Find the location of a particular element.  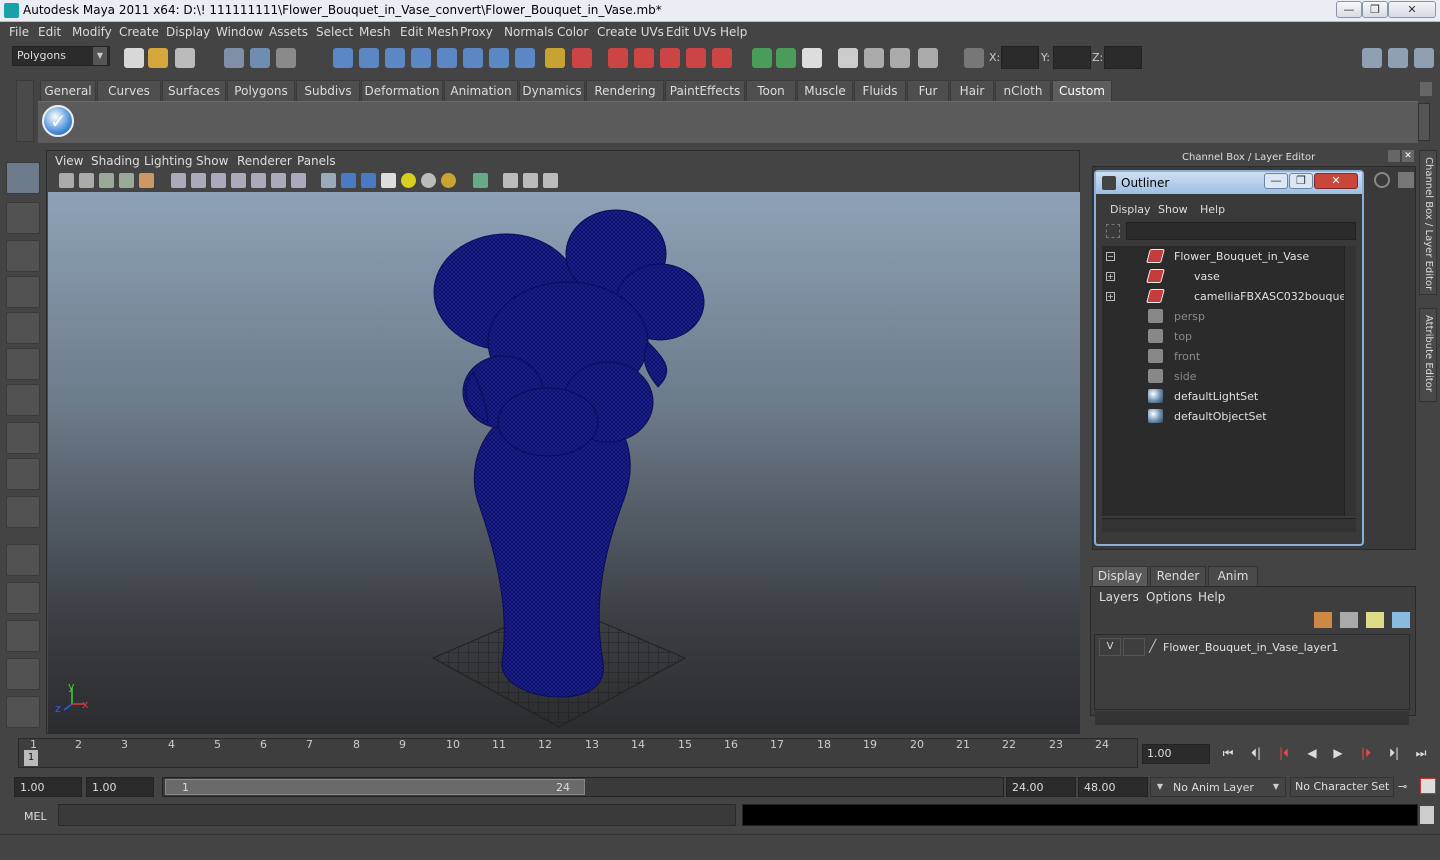

input-ops-icon is located at coordinates (499, 58).